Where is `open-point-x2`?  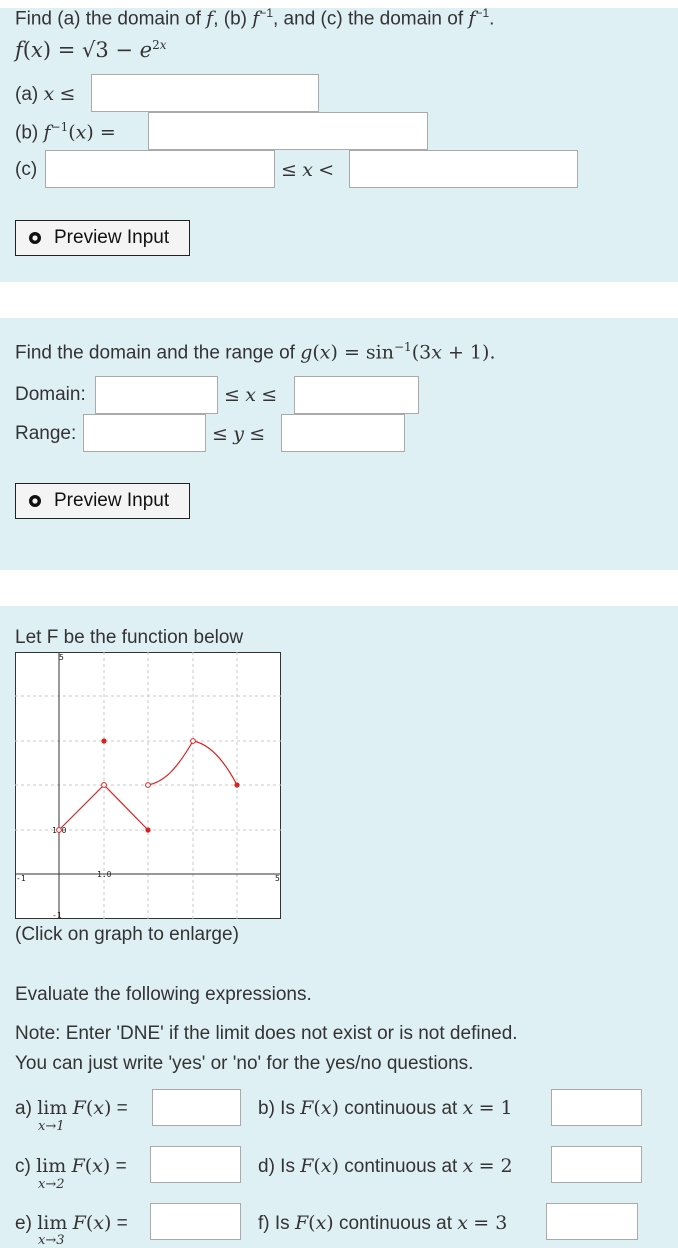 open-point-x2 is located at coordinates (148, 785).